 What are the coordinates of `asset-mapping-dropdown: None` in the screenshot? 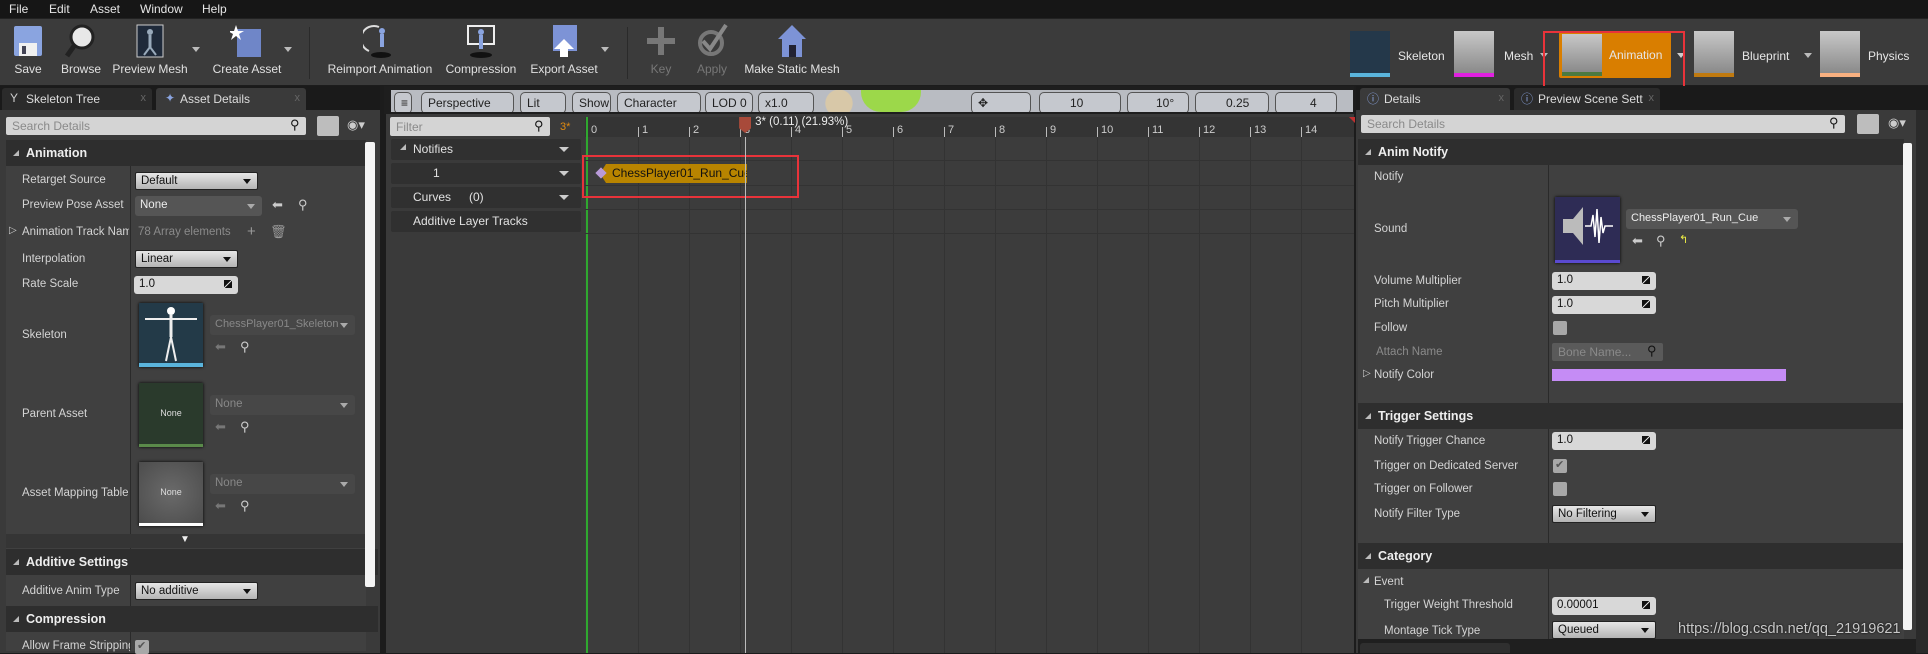 It's located at (282, 484).